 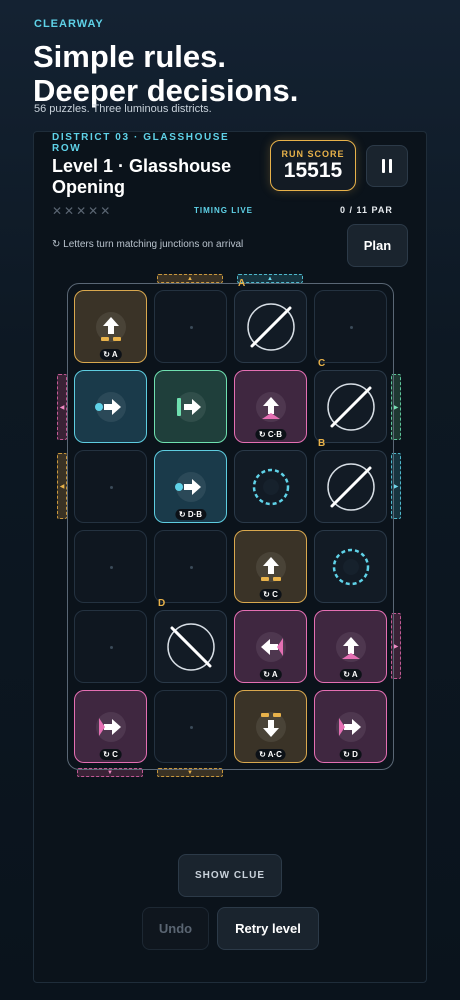 What do you see at coordinates (223, 210) in the screenshot?
I see `timing-status: TIMING LIVE` at bounding box center [223, 210].